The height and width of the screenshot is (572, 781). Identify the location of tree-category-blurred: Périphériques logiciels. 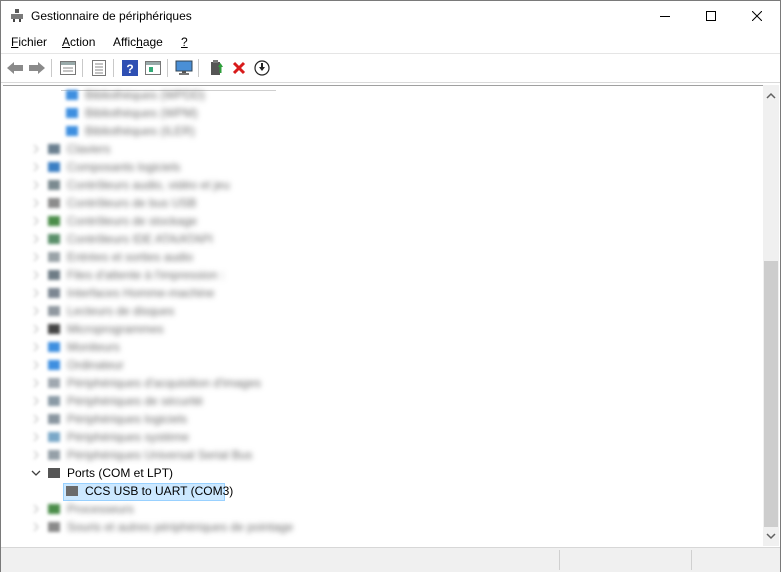
(383, 419).